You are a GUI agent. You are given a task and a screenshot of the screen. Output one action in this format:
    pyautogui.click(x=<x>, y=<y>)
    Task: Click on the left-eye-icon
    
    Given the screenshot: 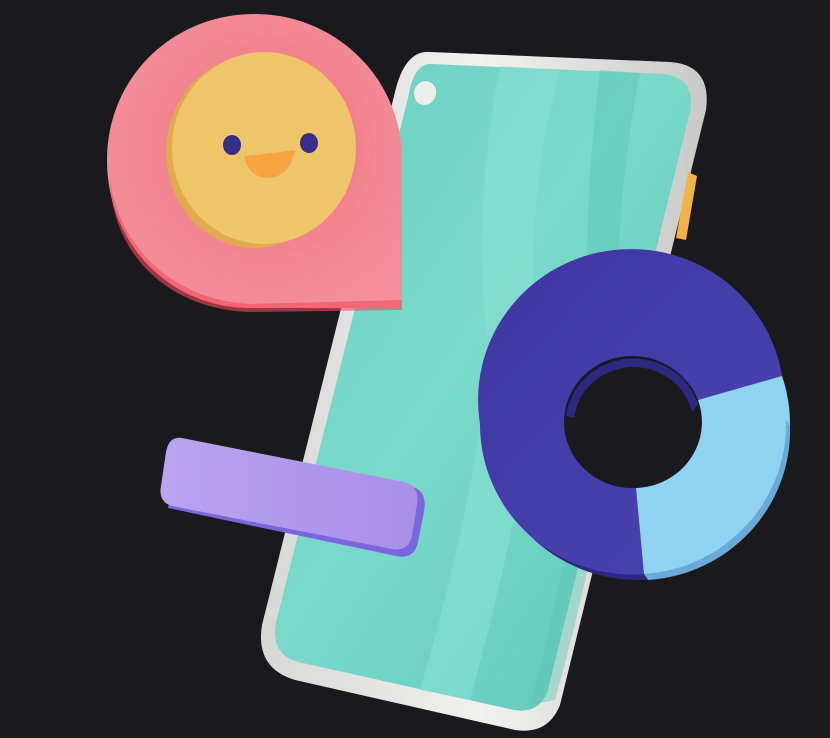 What is the action you would take?
    pyautogui.click(x=232, y=145)
    